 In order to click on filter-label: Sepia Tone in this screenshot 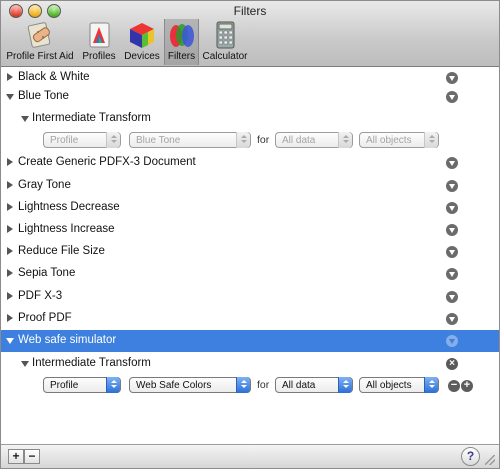, I will do `click(47, 273)`.